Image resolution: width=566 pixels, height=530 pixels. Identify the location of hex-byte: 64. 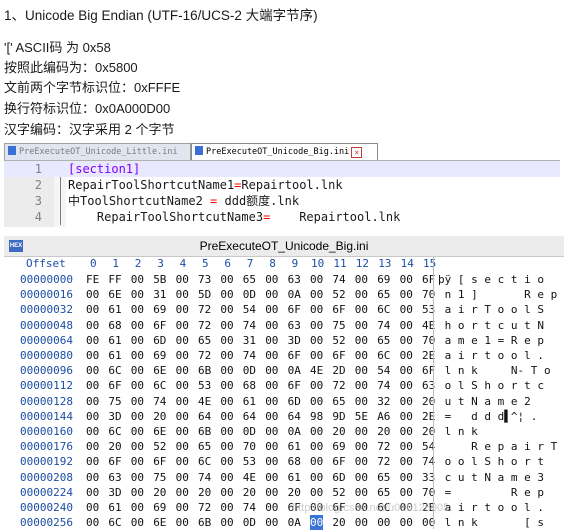
(204, 416).